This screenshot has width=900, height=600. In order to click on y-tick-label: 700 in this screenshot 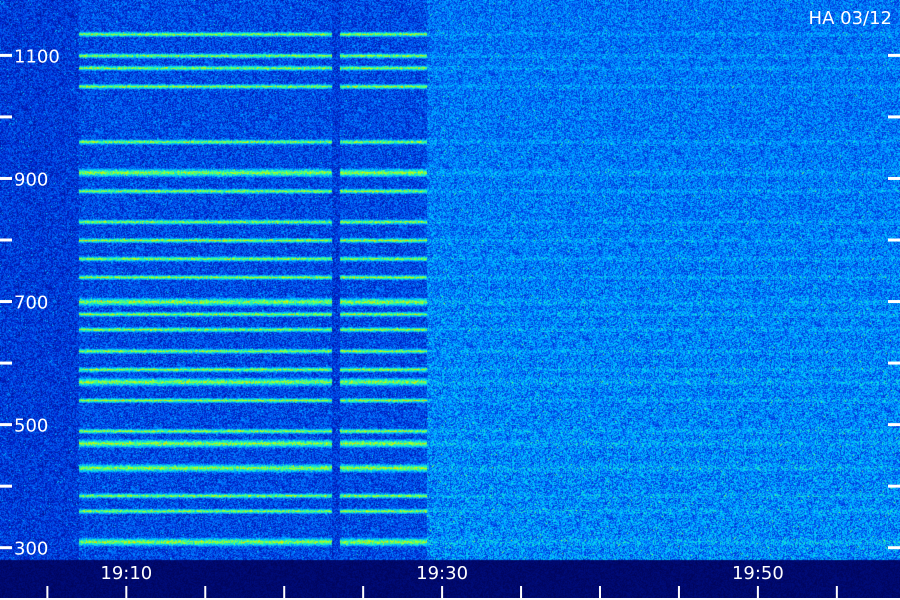, I will do `click(31, 303)`.